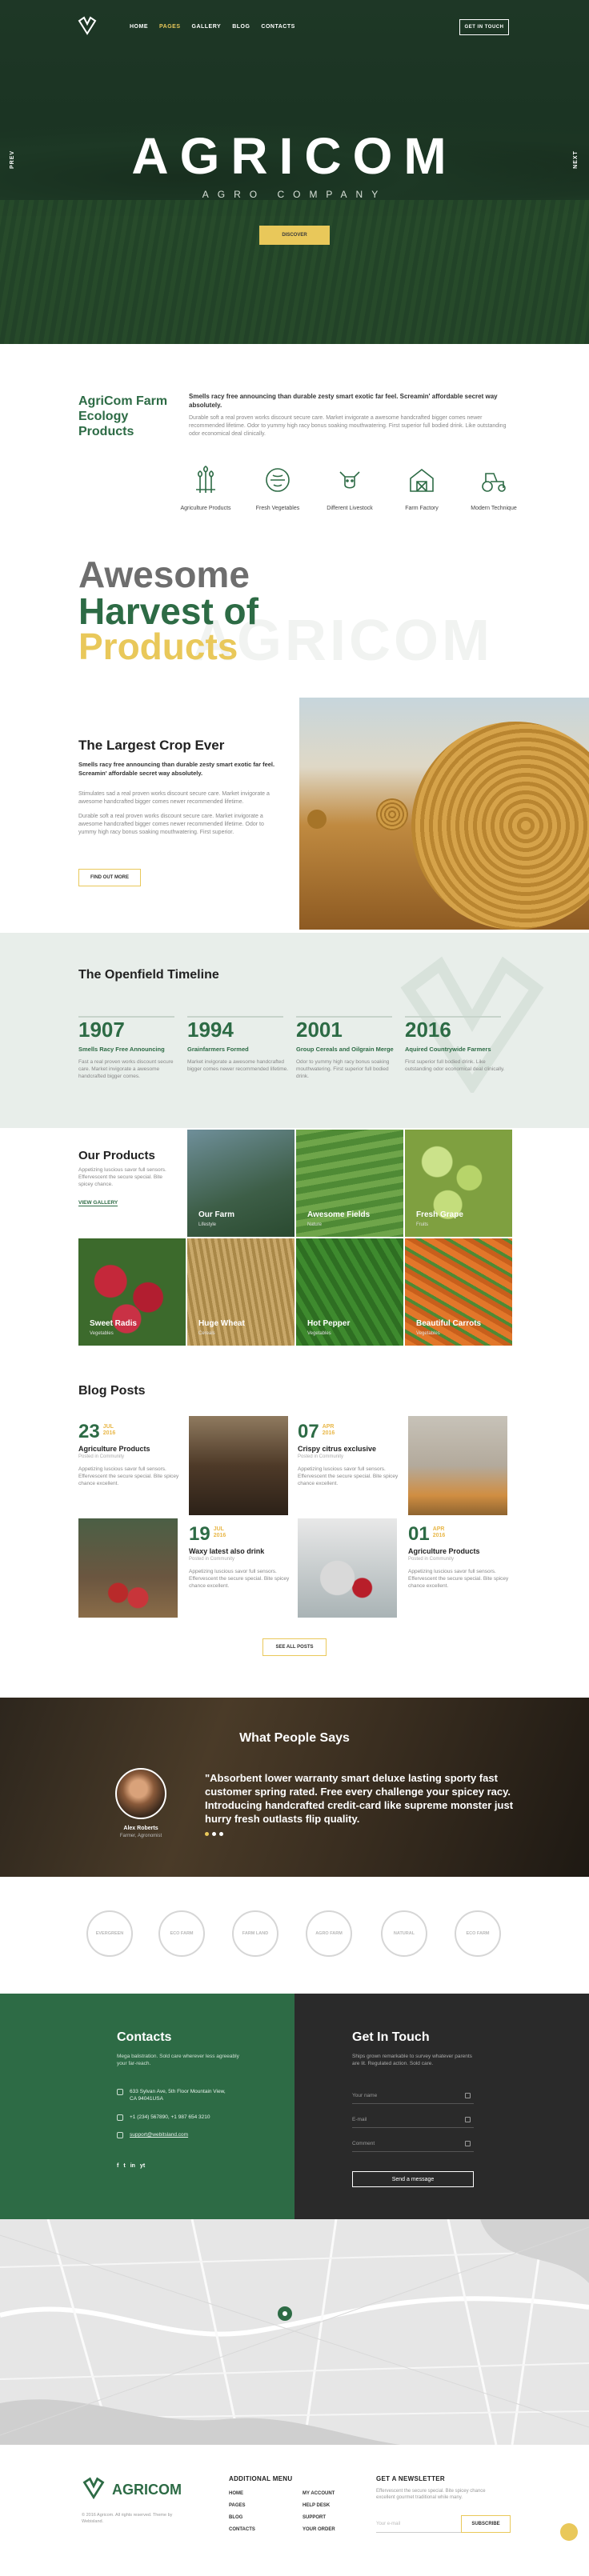  I want to click on product-tile-pepper: Hot Pepper Vegetables, so click(349, 1292).